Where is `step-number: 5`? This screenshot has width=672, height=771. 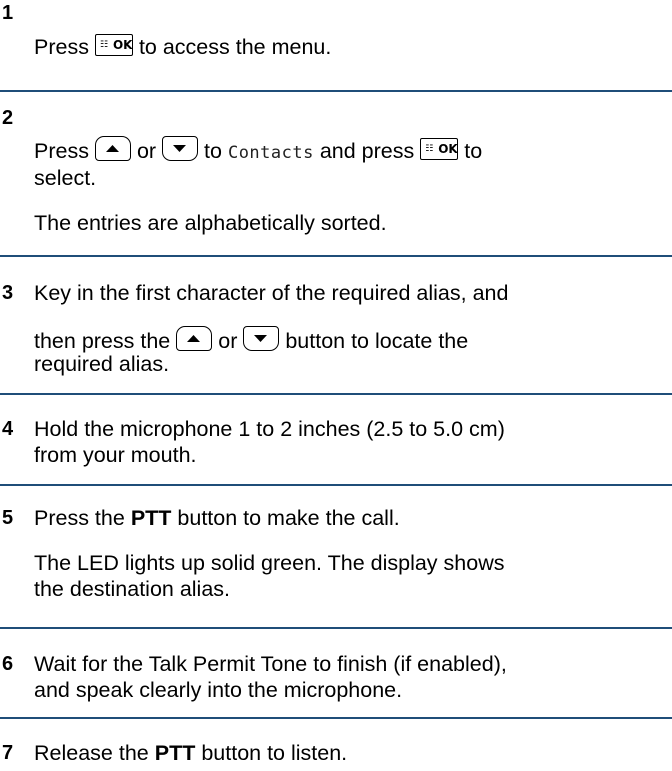 step-number: 5 is located at coordinates (8, 518).